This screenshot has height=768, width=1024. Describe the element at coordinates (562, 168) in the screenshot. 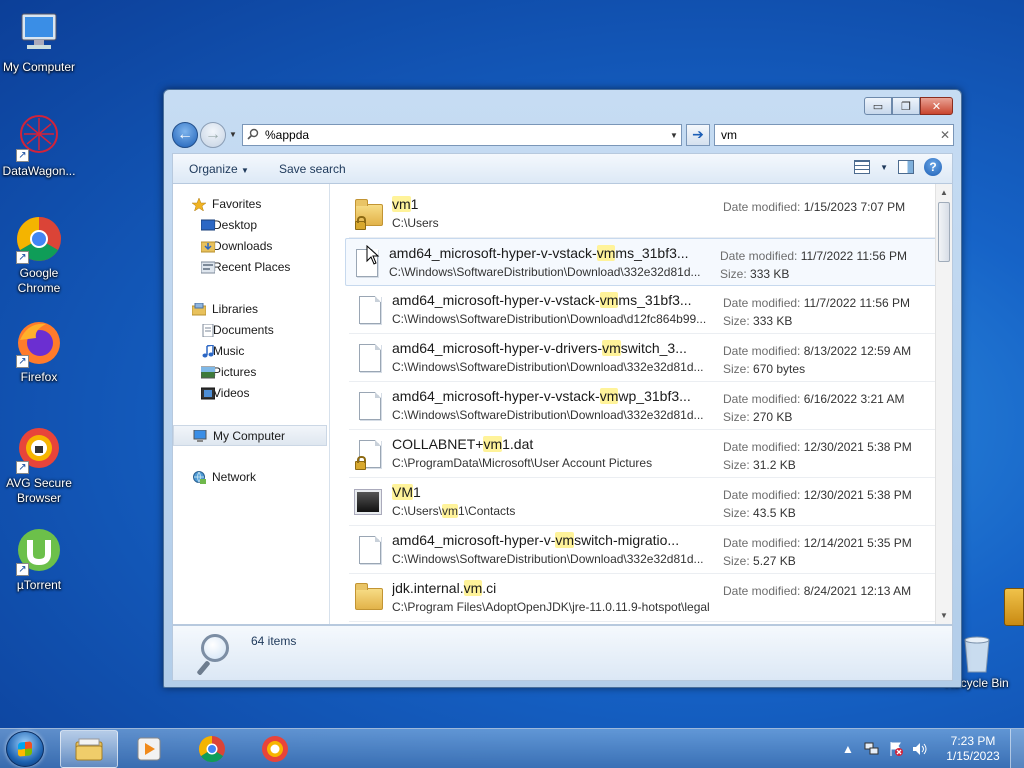

I see `command-bar: Organize ▼ Save search ▼ ?` at that location.